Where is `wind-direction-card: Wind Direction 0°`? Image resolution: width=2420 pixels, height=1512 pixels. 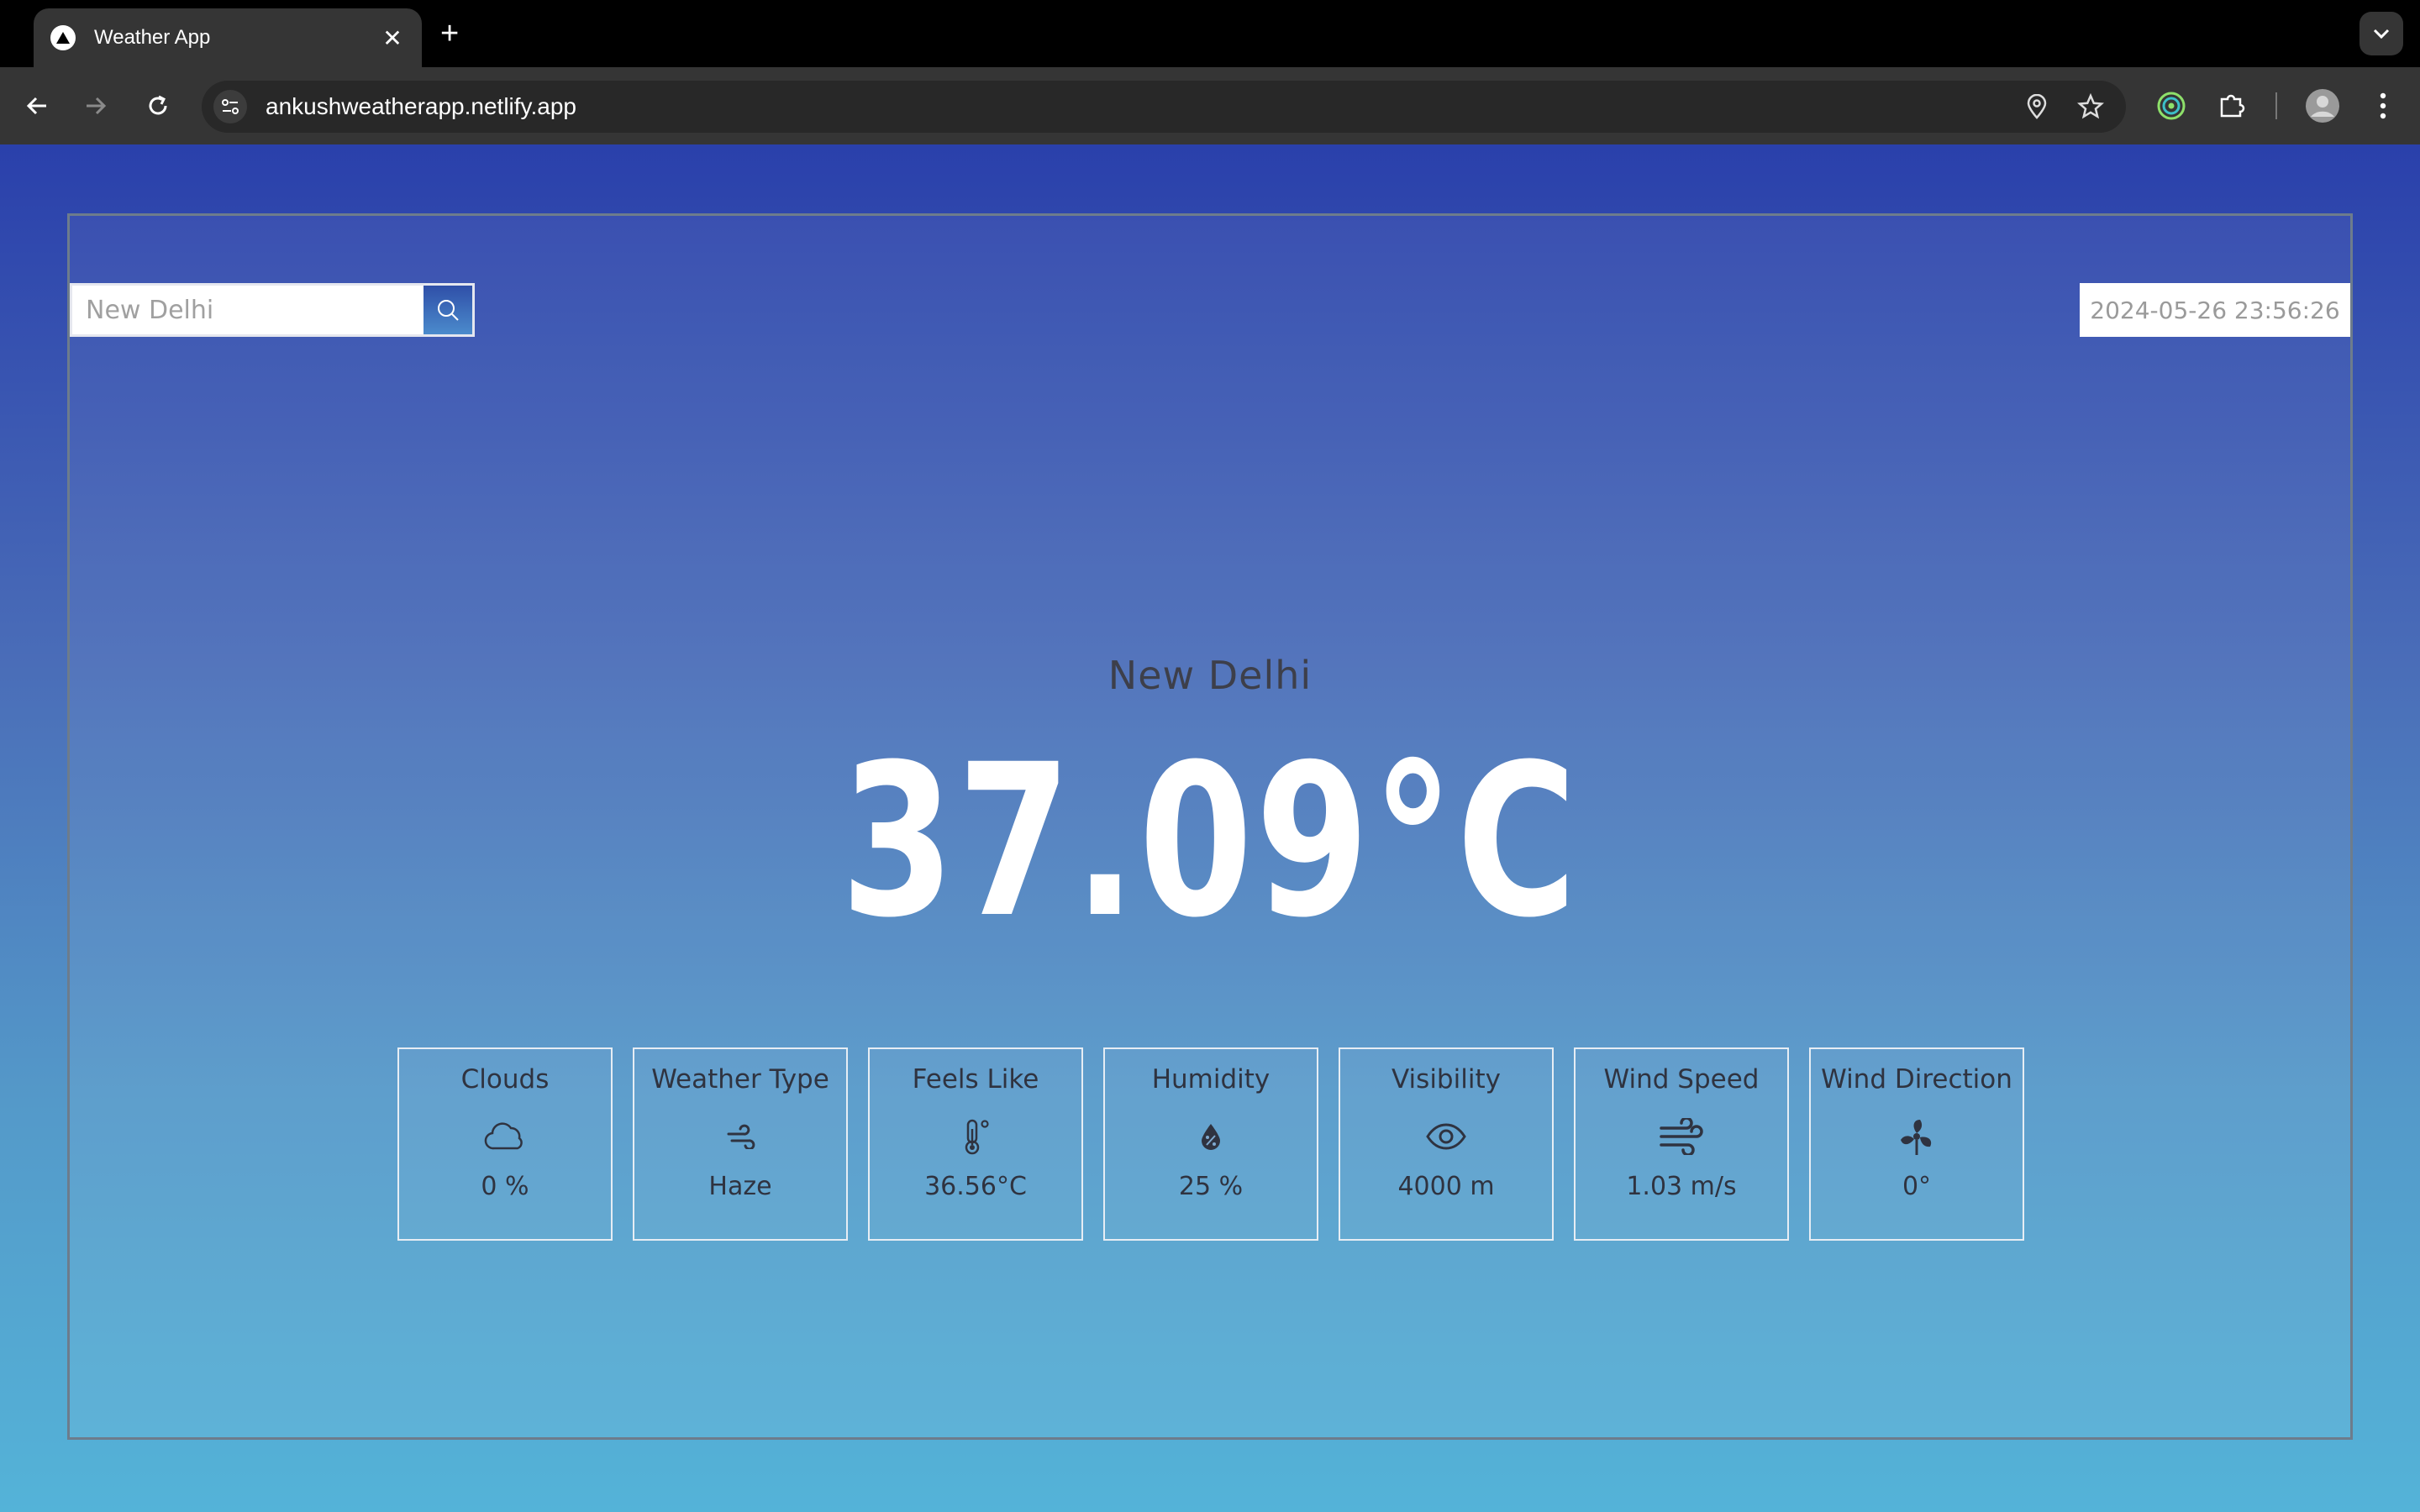
wind-direction-card: Wind Direction 0° is located at coordinates (1917, 1144).